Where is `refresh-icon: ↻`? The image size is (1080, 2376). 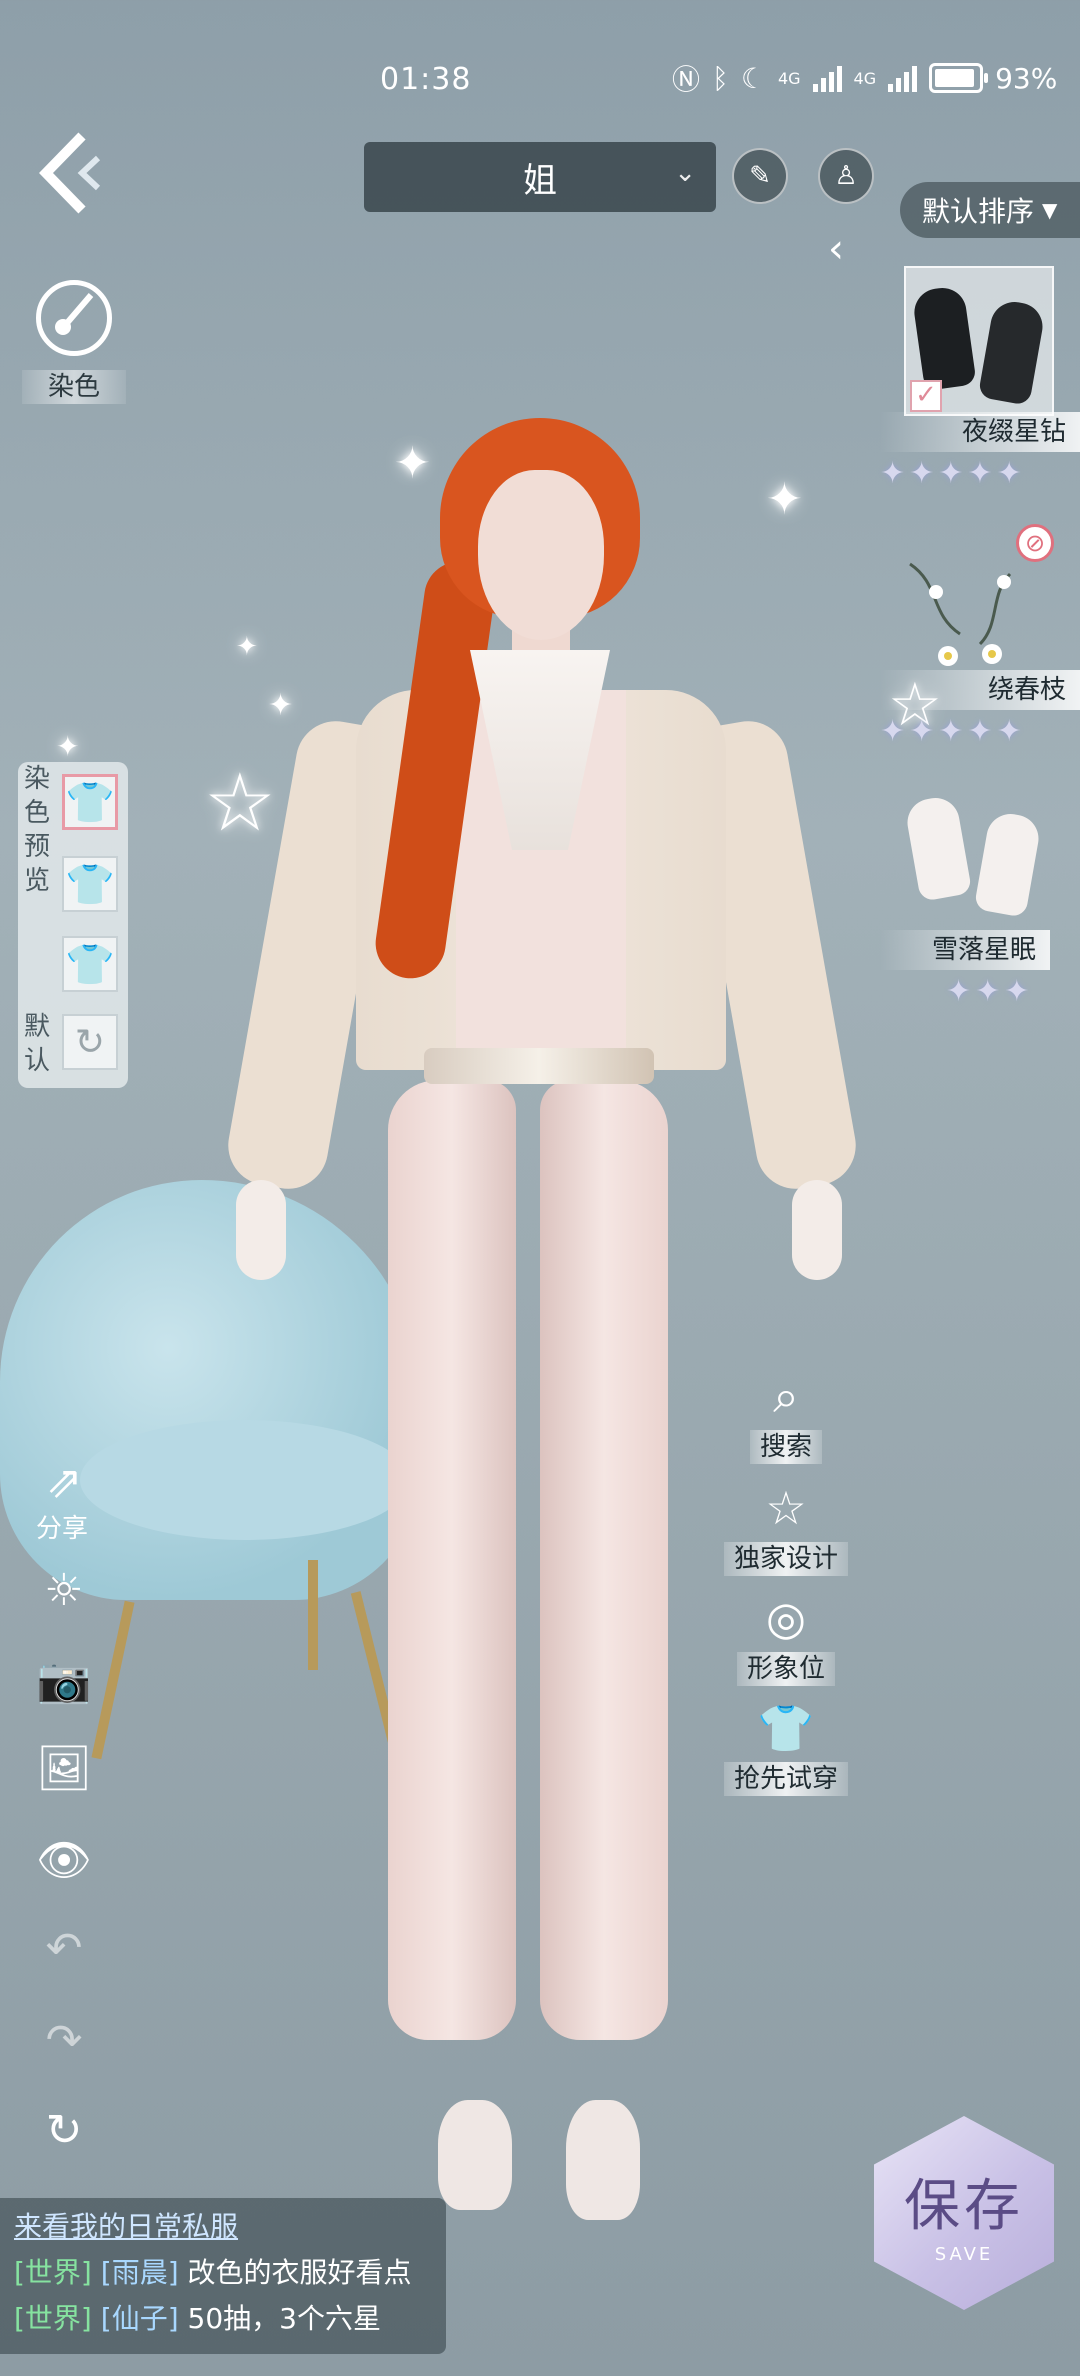 refresh-icon: ↻ is located at coordinates (64, 2130).